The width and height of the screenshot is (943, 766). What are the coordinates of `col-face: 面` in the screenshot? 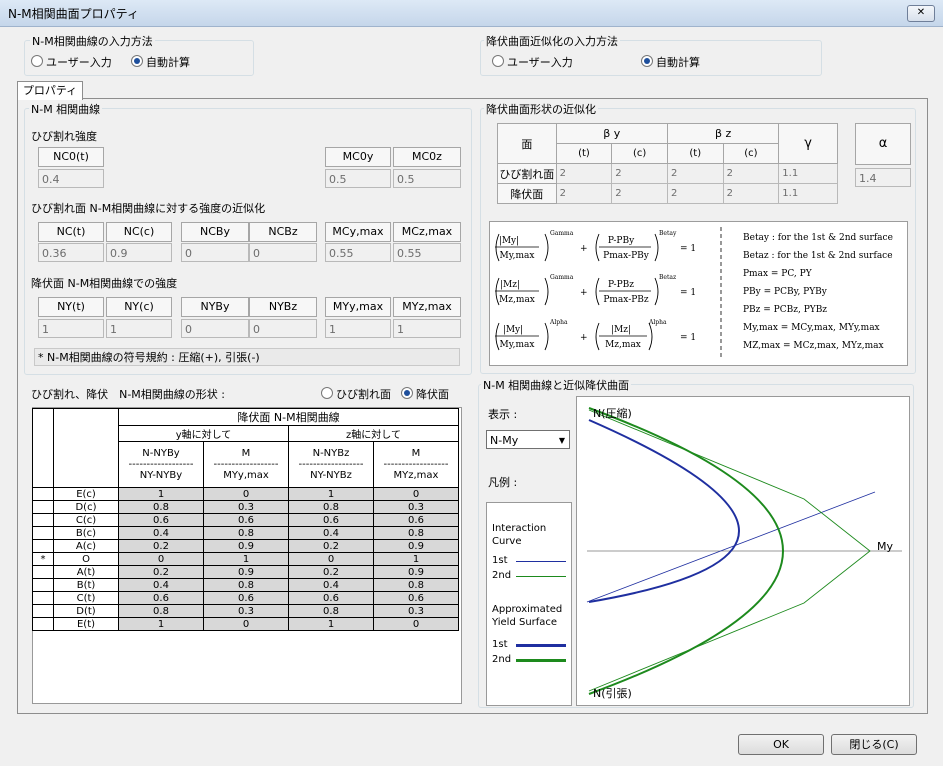 It's located at (527, 143).